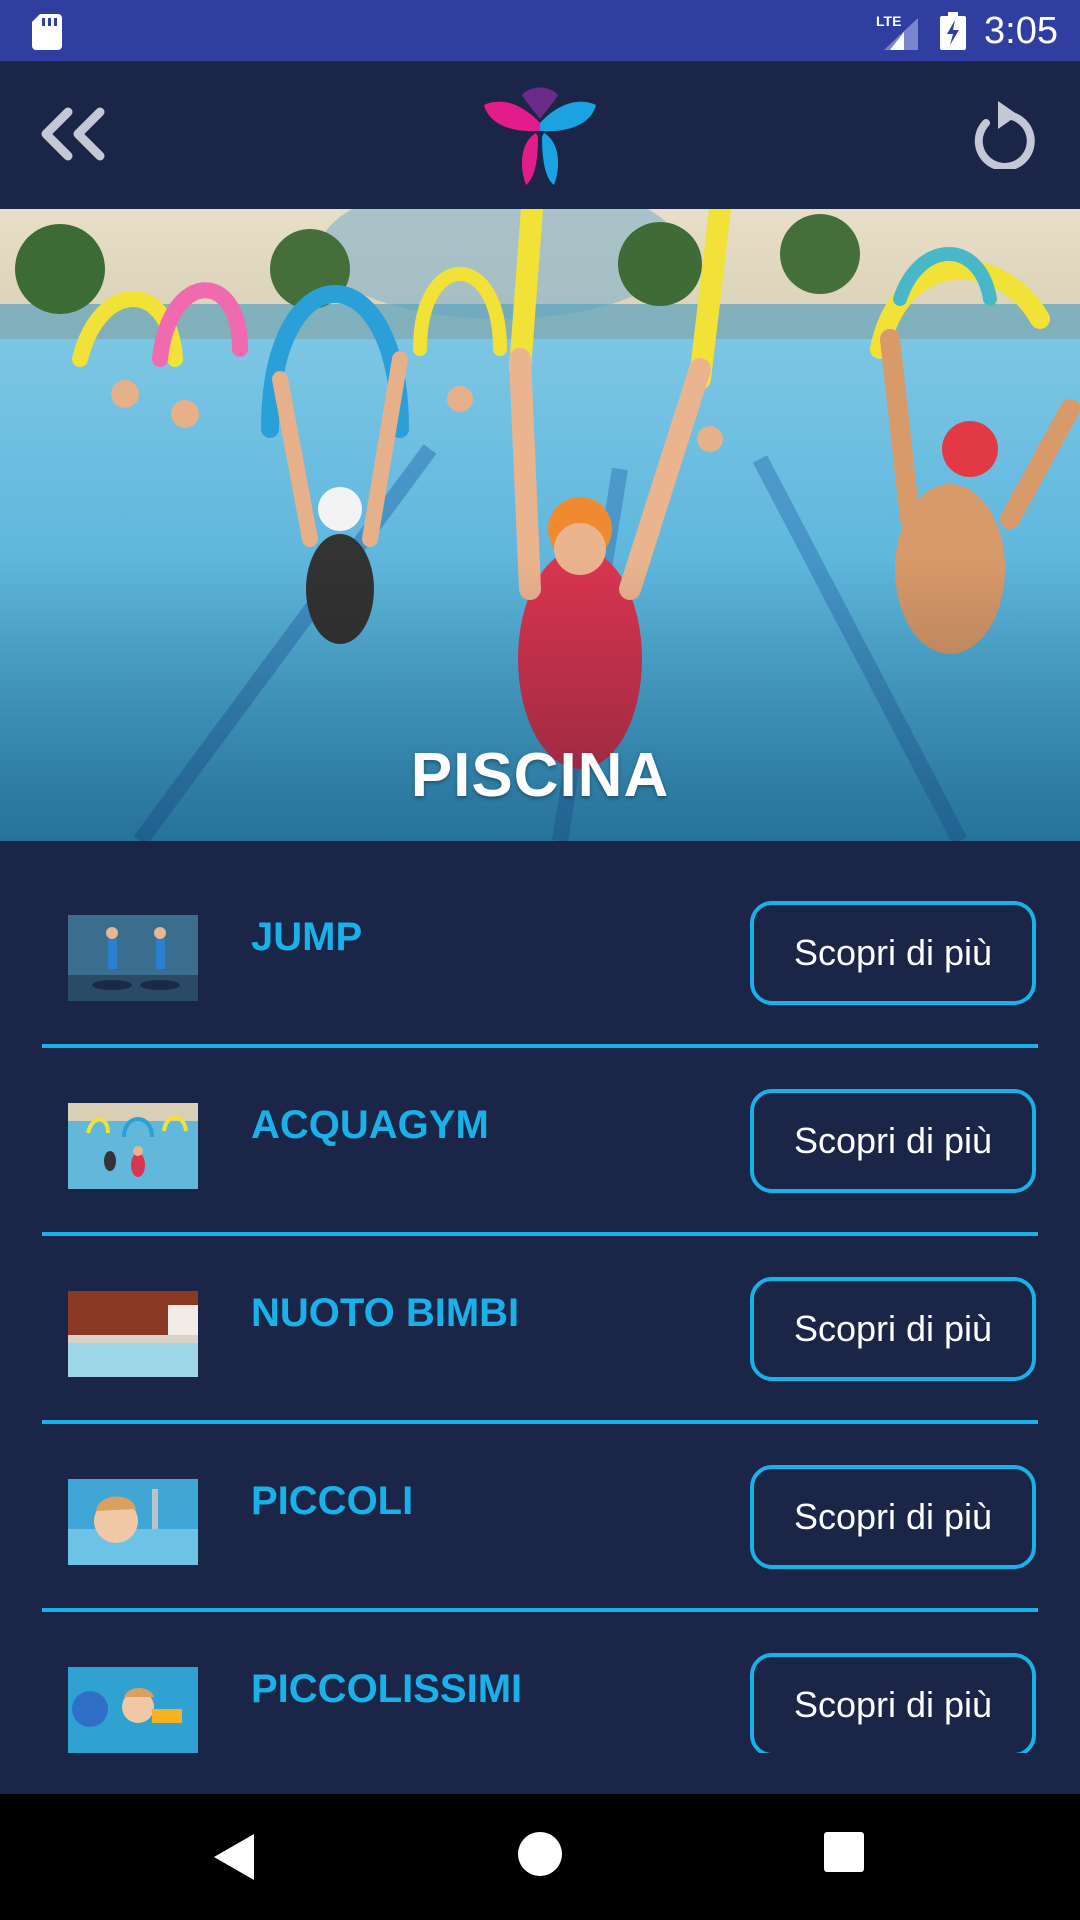  I want to click on jump-thumbnail, so click(133, 958).